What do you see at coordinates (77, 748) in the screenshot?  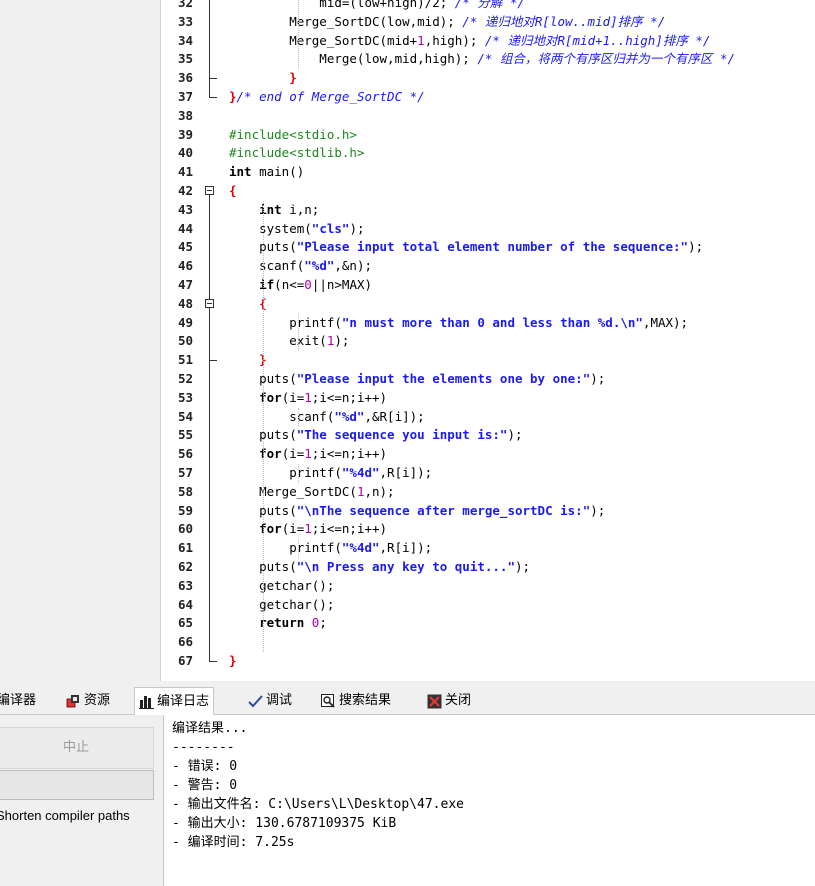 I see `stop-button: 中止` at bounding box center [77, 748].